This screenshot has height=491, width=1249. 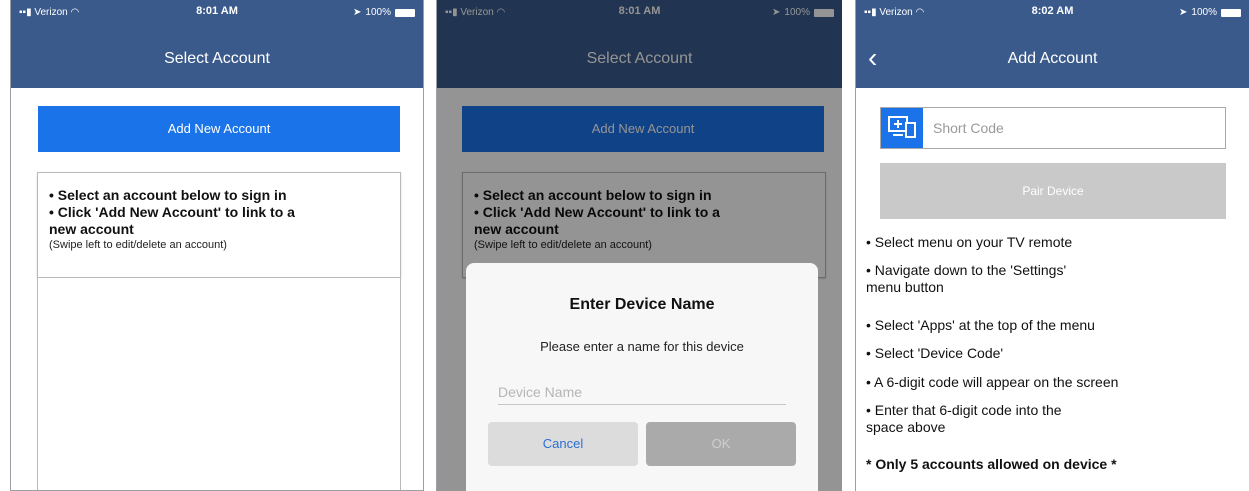 What do you see at coordinates (902, 128) in the screenshot?
I see `tv-device-icon` at bounding box center [902, 128].